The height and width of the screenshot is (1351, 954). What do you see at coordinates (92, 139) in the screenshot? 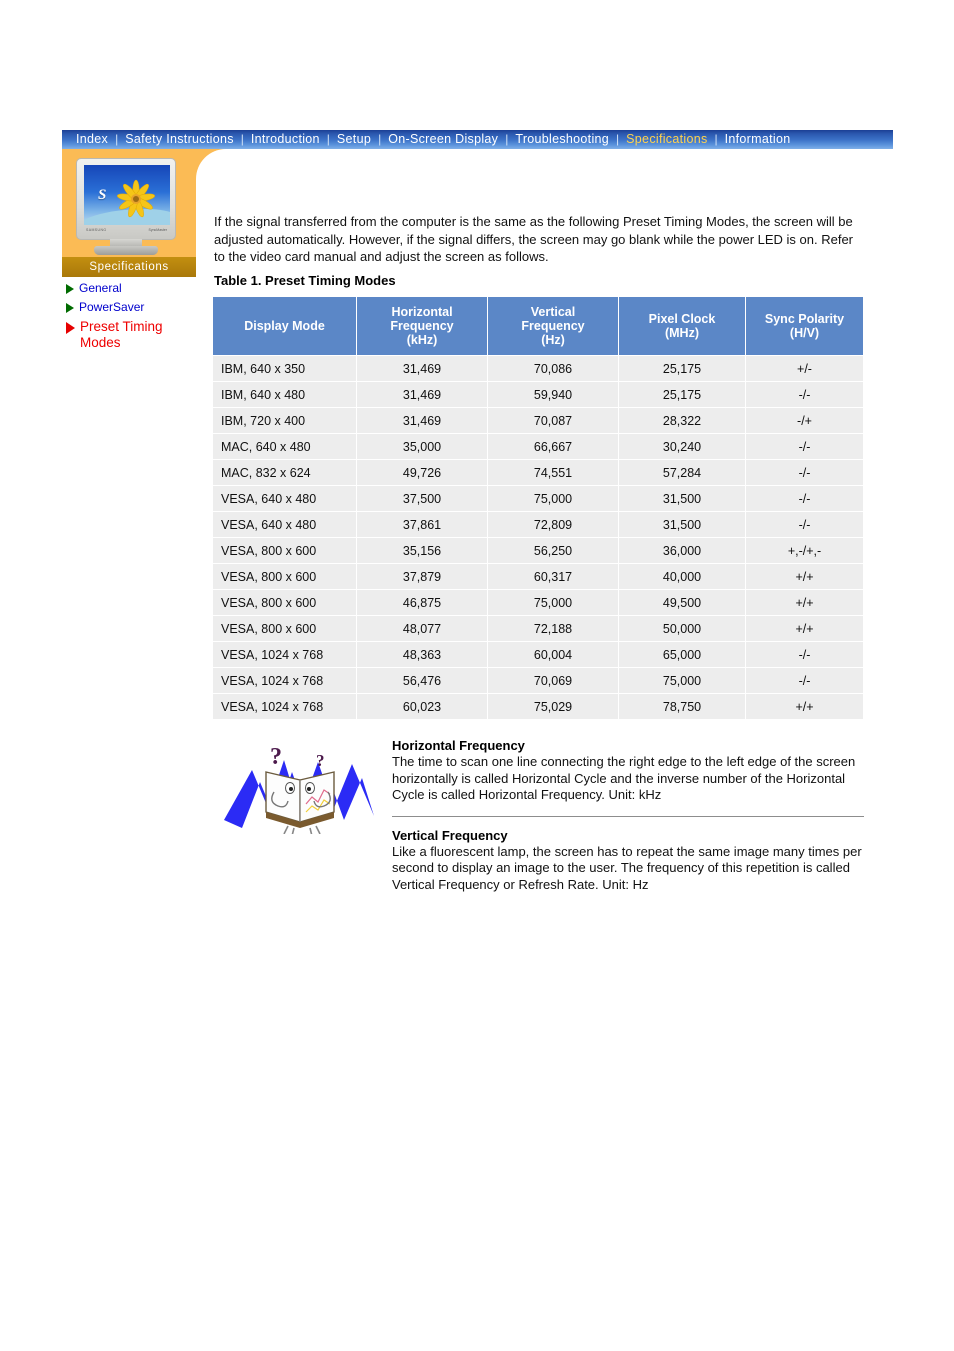
I see `nav-item-index: Index` at bounding box center [92, 139].